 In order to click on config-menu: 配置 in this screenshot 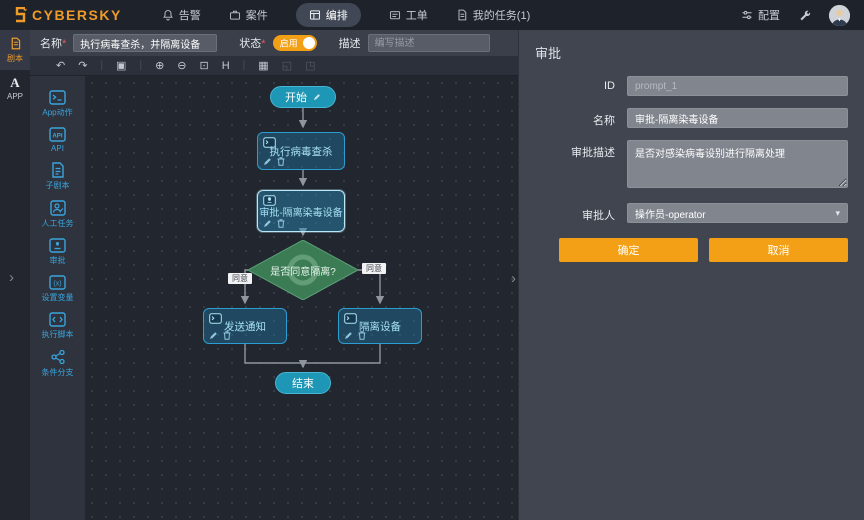, I will do `click(760, 15)`.